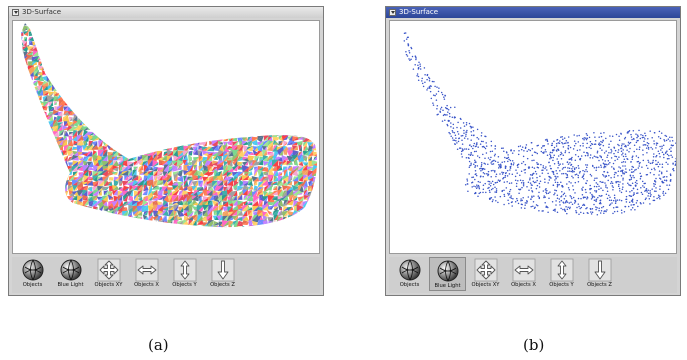  I want to click on caption-b: (b), so click(534, 345).